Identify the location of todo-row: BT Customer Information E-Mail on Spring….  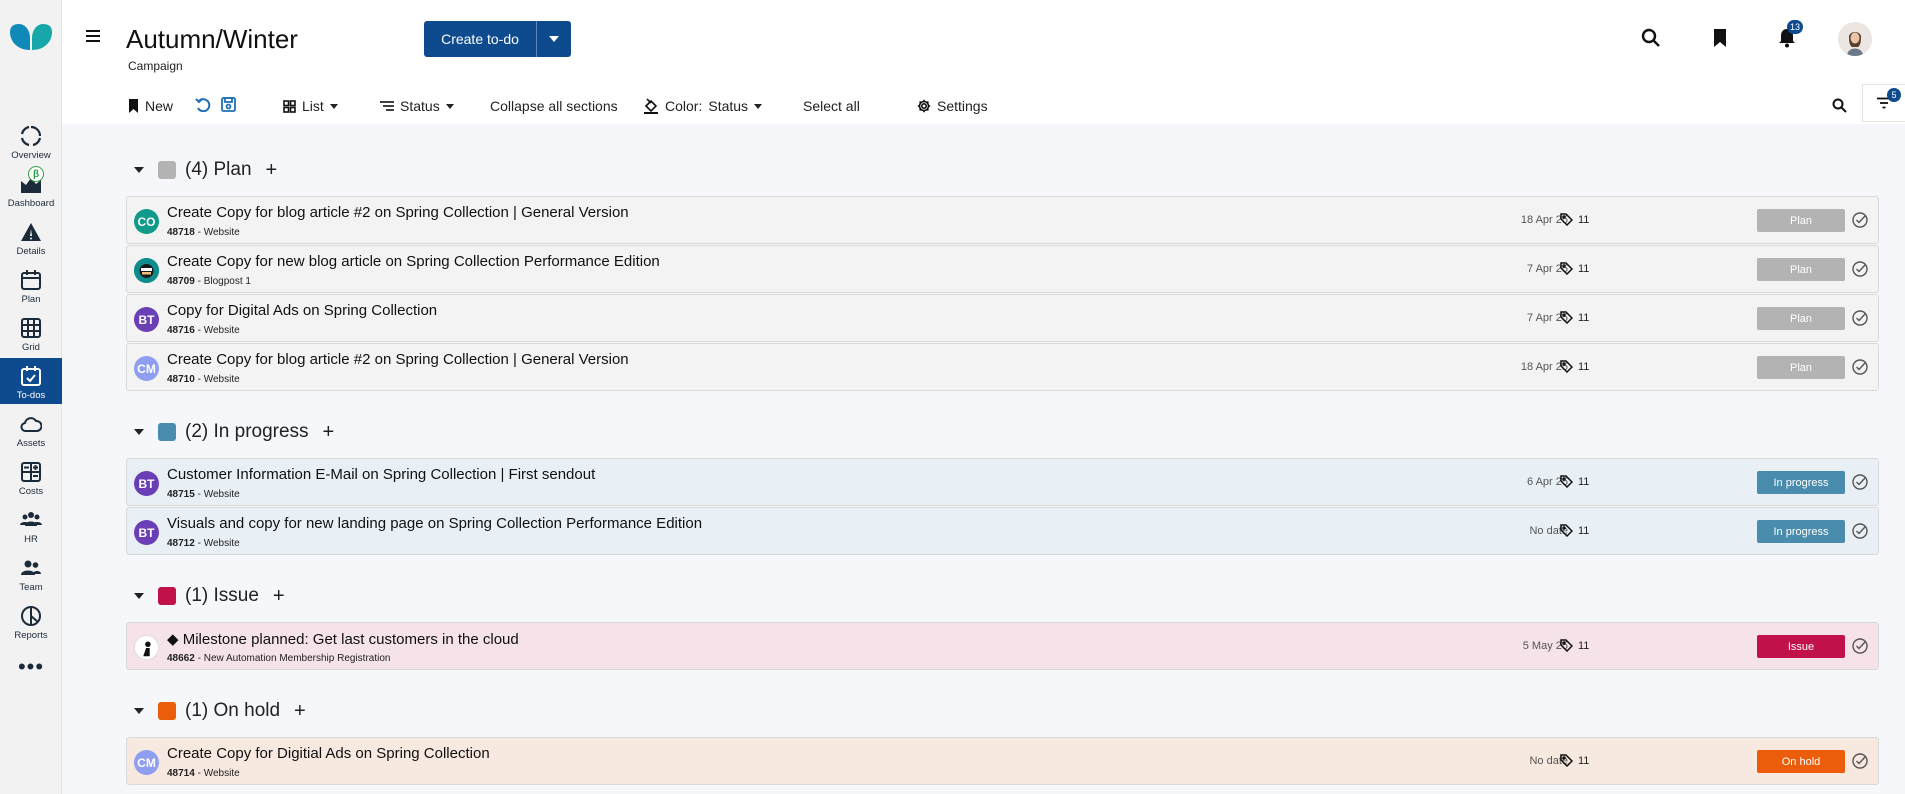
(1002, 482).